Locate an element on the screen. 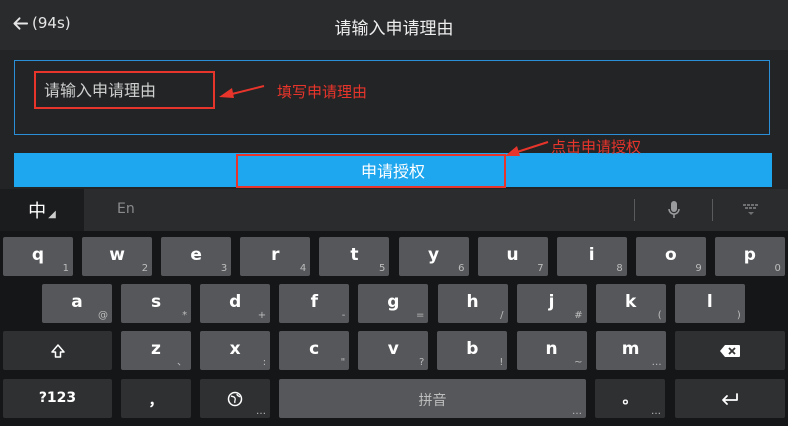 The height and width of the screenshot is (426, 788). key-secondary-label: : is located at coordinates (264, 362).